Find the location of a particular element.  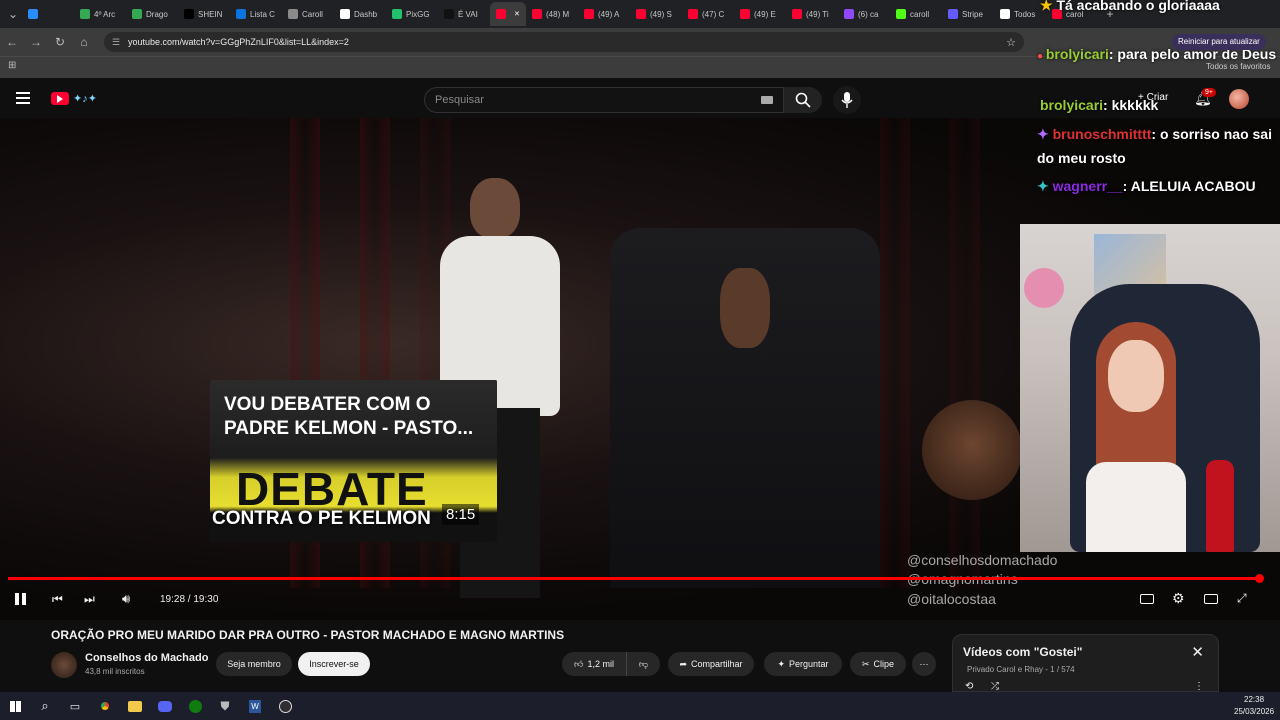

dislike-button: 👎︎ is located at coordinates (643, 664).